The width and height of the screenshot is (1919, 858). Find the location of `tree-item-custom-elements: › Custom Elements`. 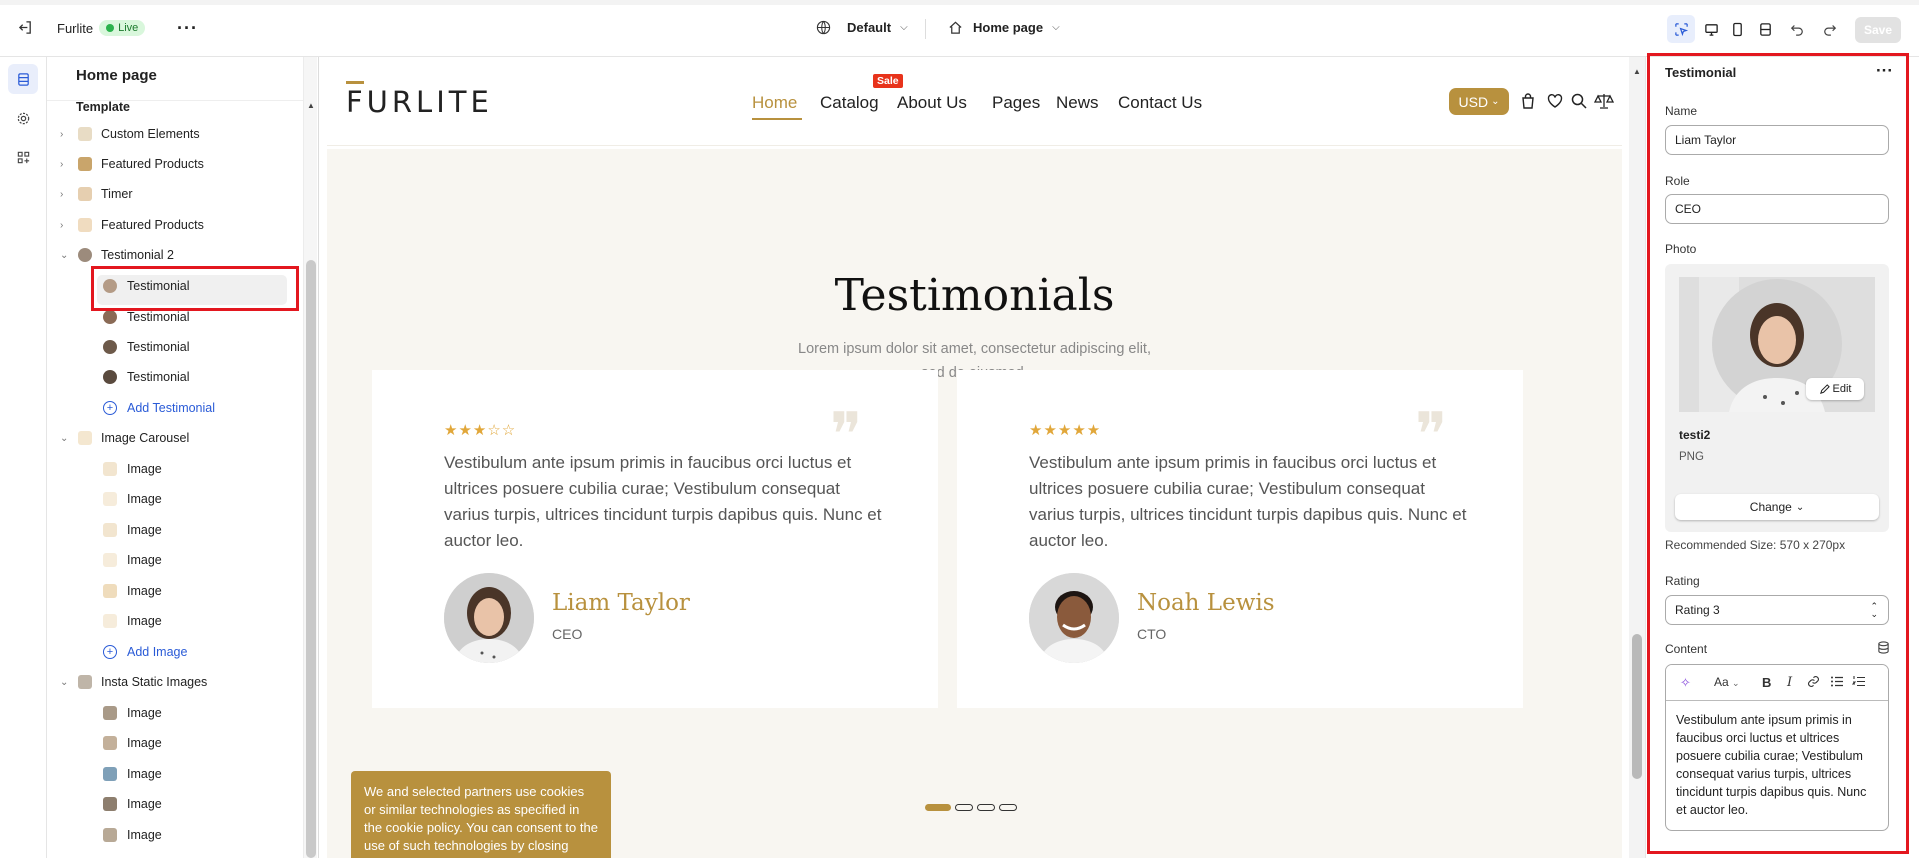

tree-item-custom-elements: › Custom Elements is located at coordinates (175, 134).